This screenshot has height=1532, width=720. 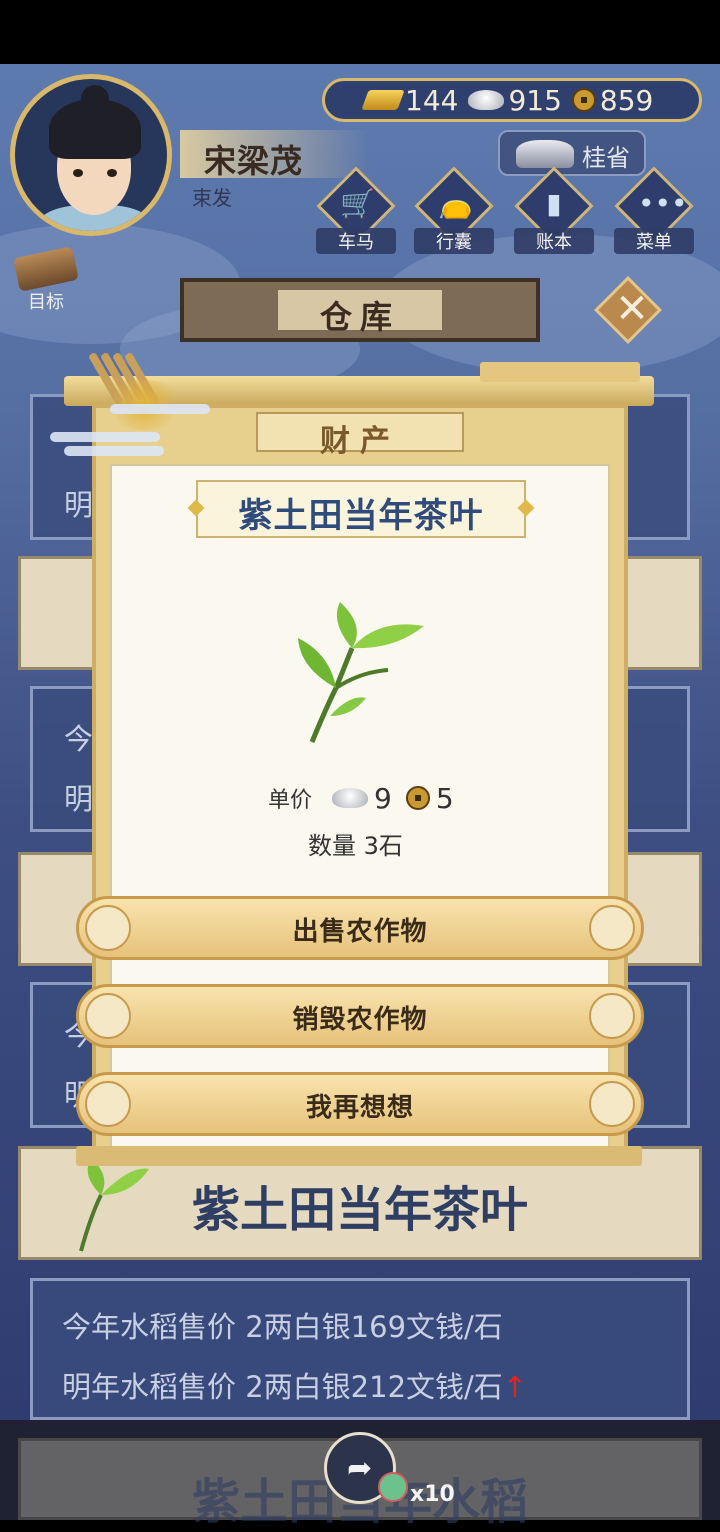 I want to click on share-reward-count: x10, so click(x=432, y=1494).